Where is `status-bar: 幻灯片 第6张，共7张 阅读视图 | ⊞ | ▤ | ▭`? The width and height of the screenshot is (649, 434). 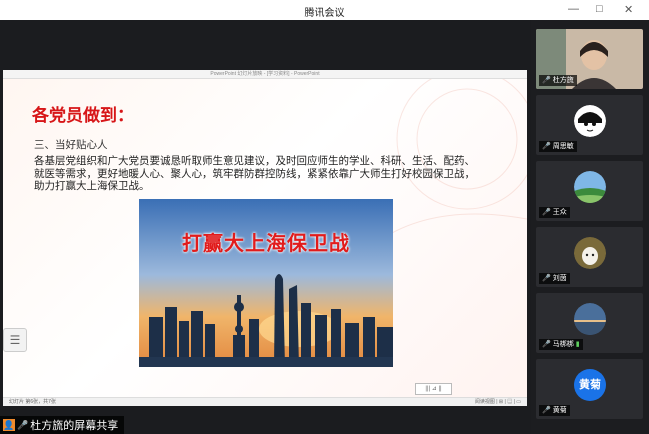 status-bar: 幻灯片 第6张，共7张 阅读视图 | ⊞ | ▤ | ▭ is located at coordinates (265, 401).